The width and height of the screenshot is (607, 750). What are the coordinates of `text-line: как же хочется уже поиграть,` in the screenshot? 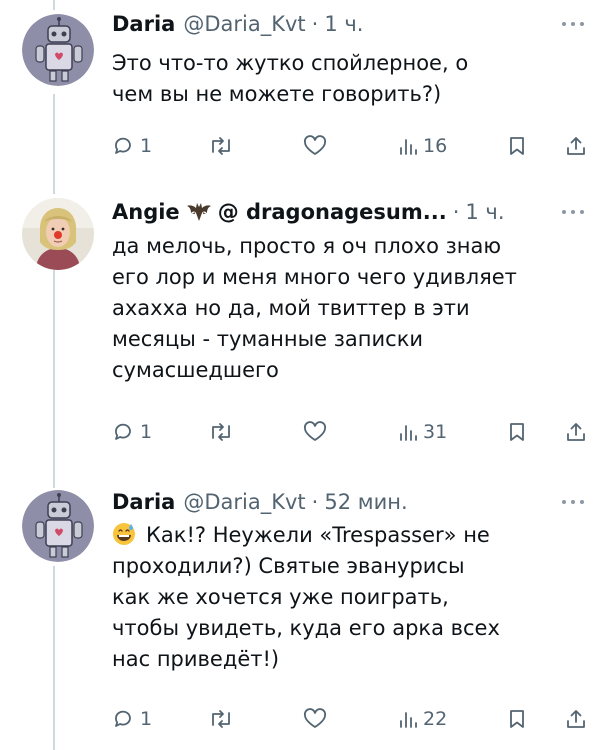 It's located at (280, 597).